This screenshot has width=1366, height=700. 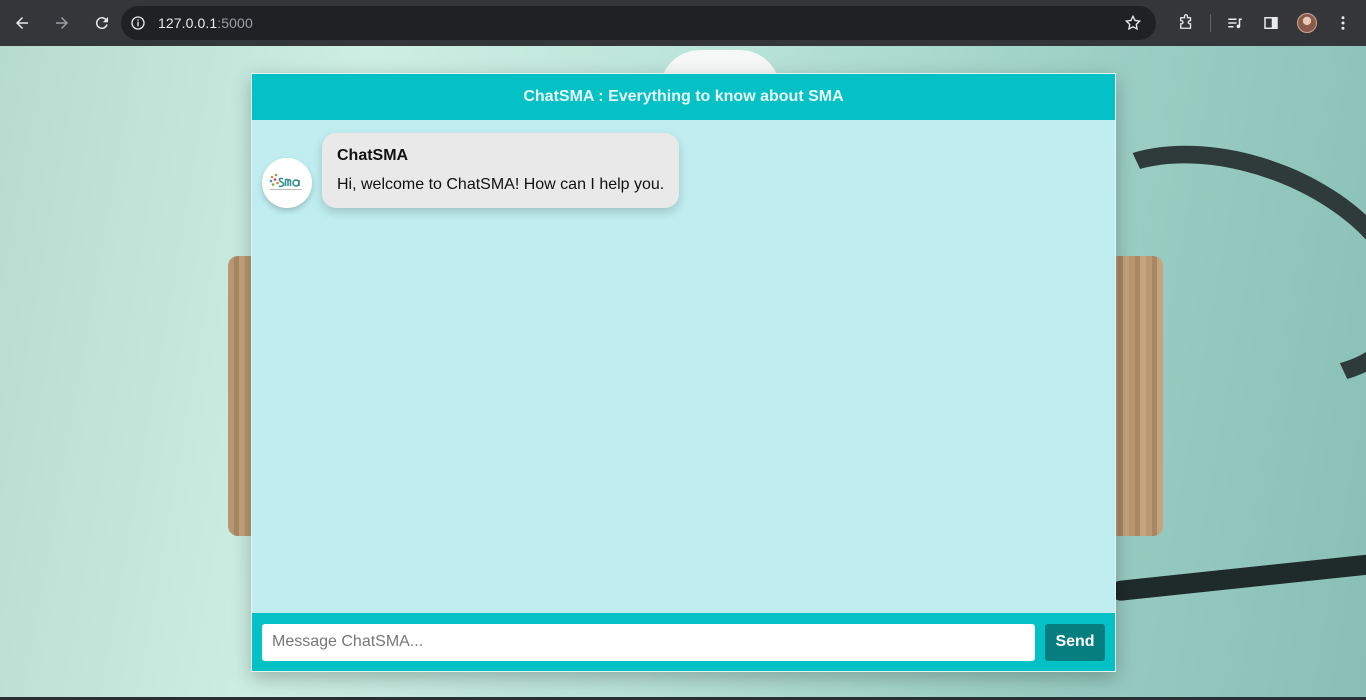 What do you see at coordinates (373, 155) in the screenshot?
I see `message-sender: ChatSMA` at bounding box center [373, 155].